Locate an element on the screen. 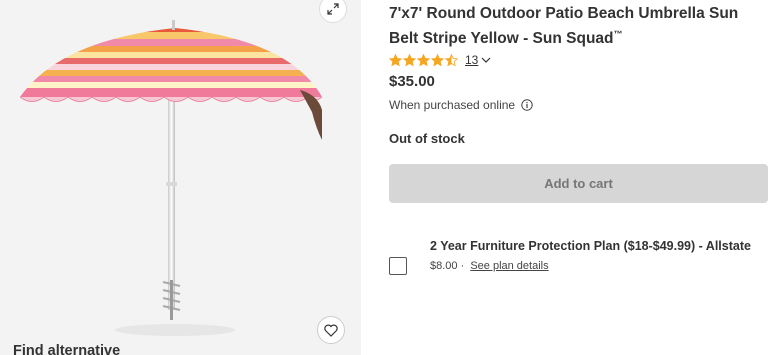  chevron-down-icon is located at coordinates (486, 60).